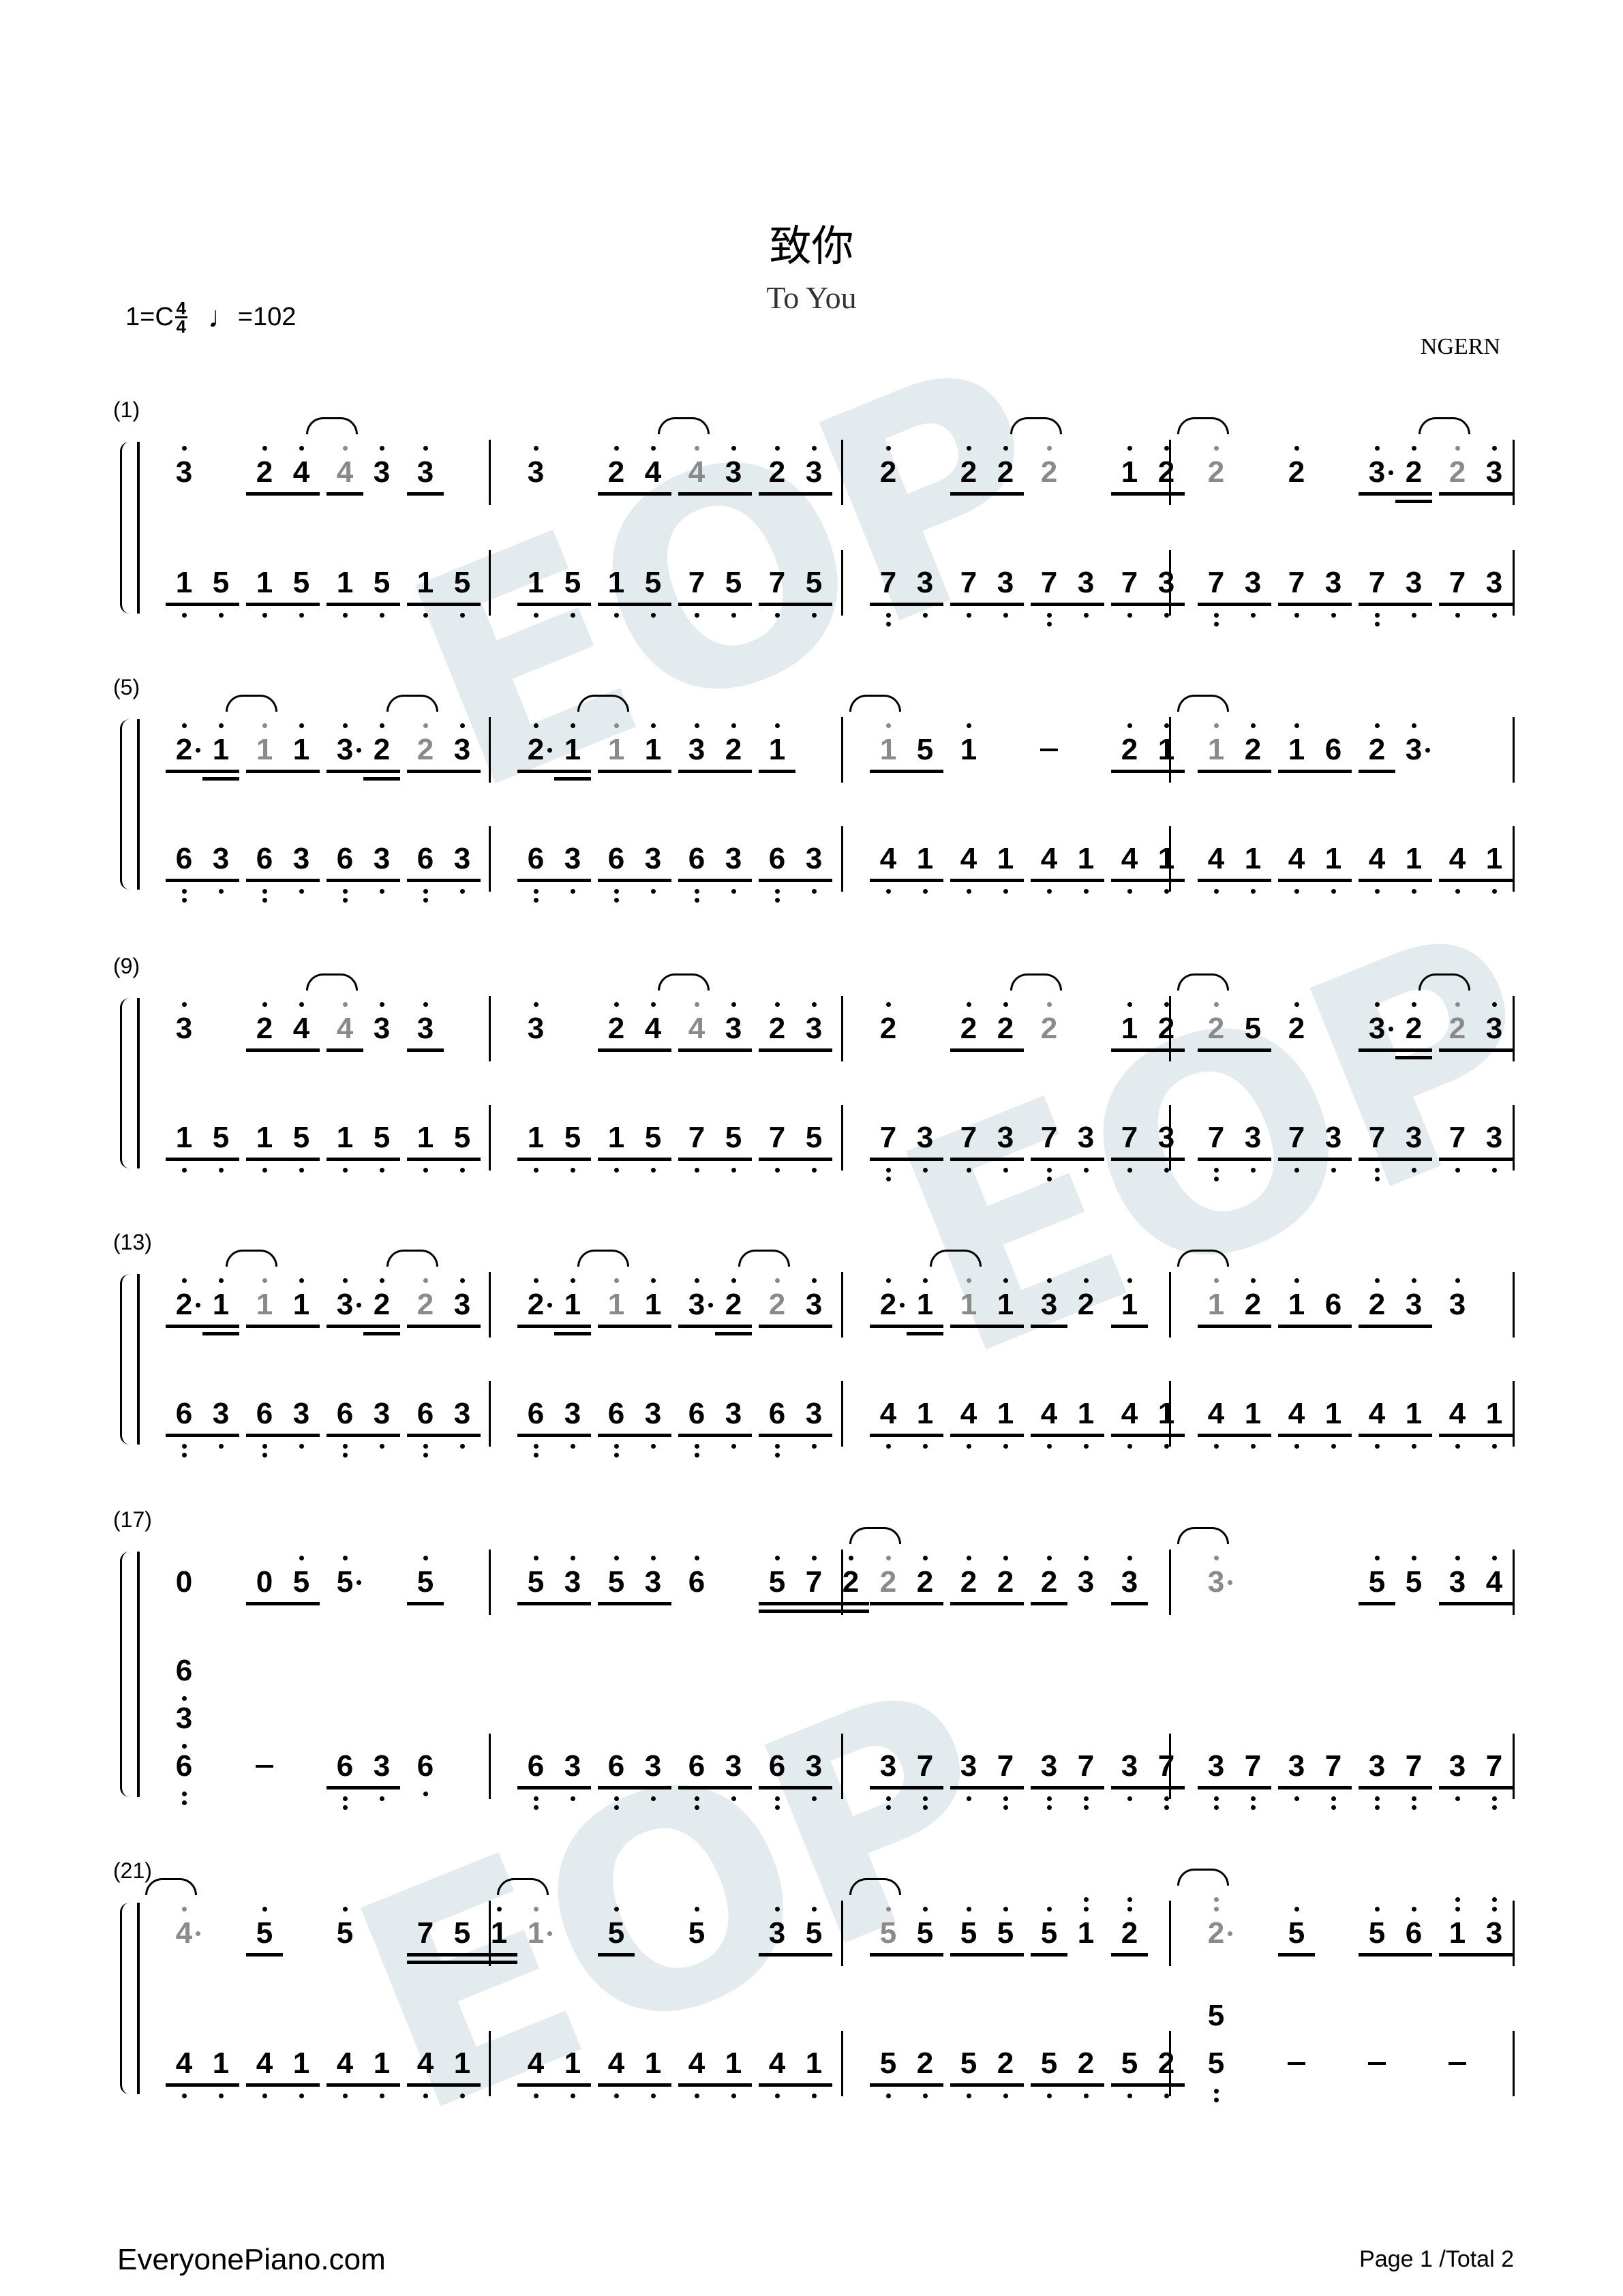  What do you see at coordinates (181, 326) in the screenshot?
I see `time-bottom: 4` at bounding box center [181, 326].